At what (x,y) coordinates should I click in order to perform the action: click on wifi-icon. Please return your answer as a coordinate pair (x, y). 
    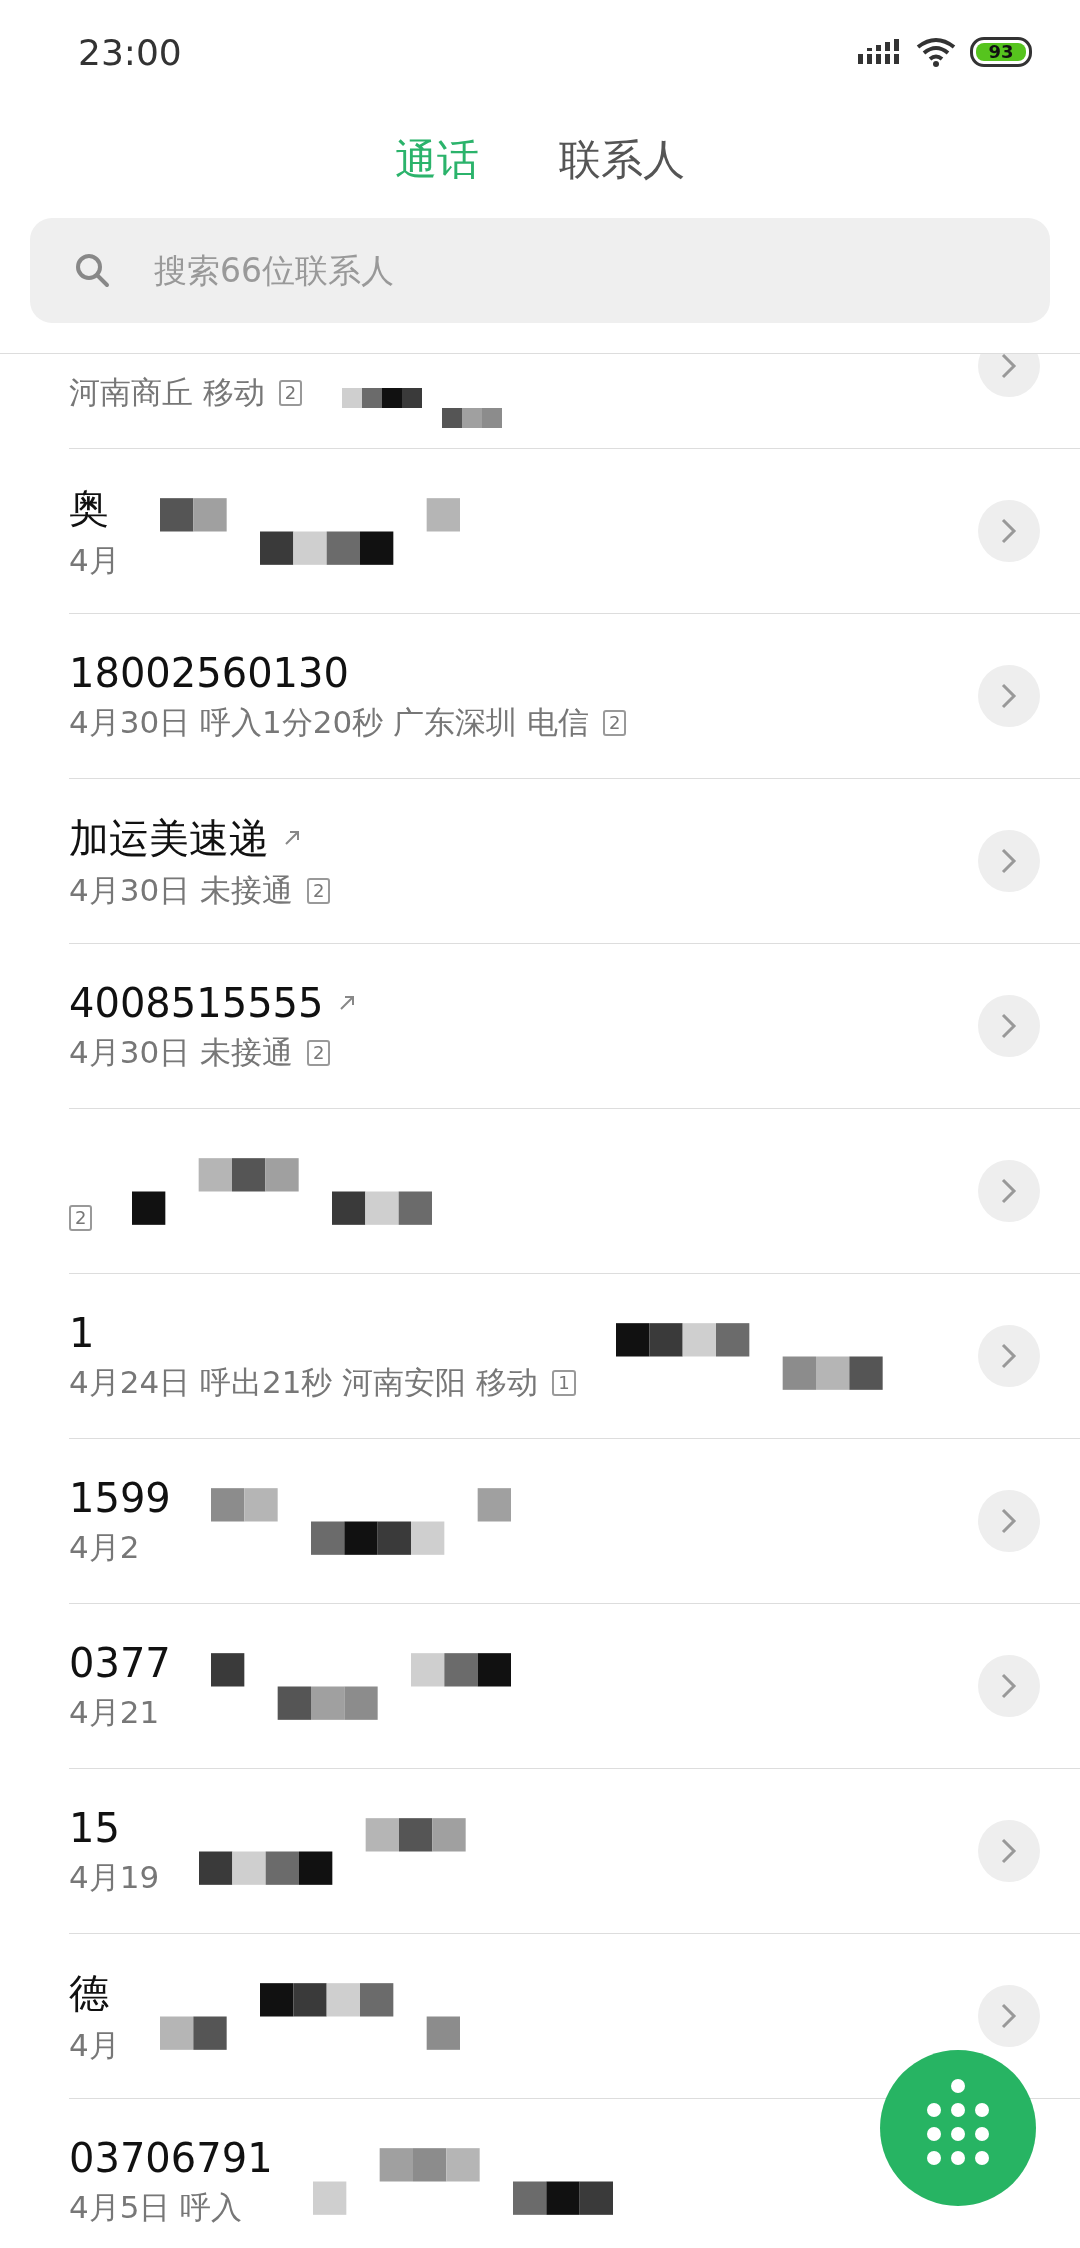
    Looking at the image, I should click on (936, 52).